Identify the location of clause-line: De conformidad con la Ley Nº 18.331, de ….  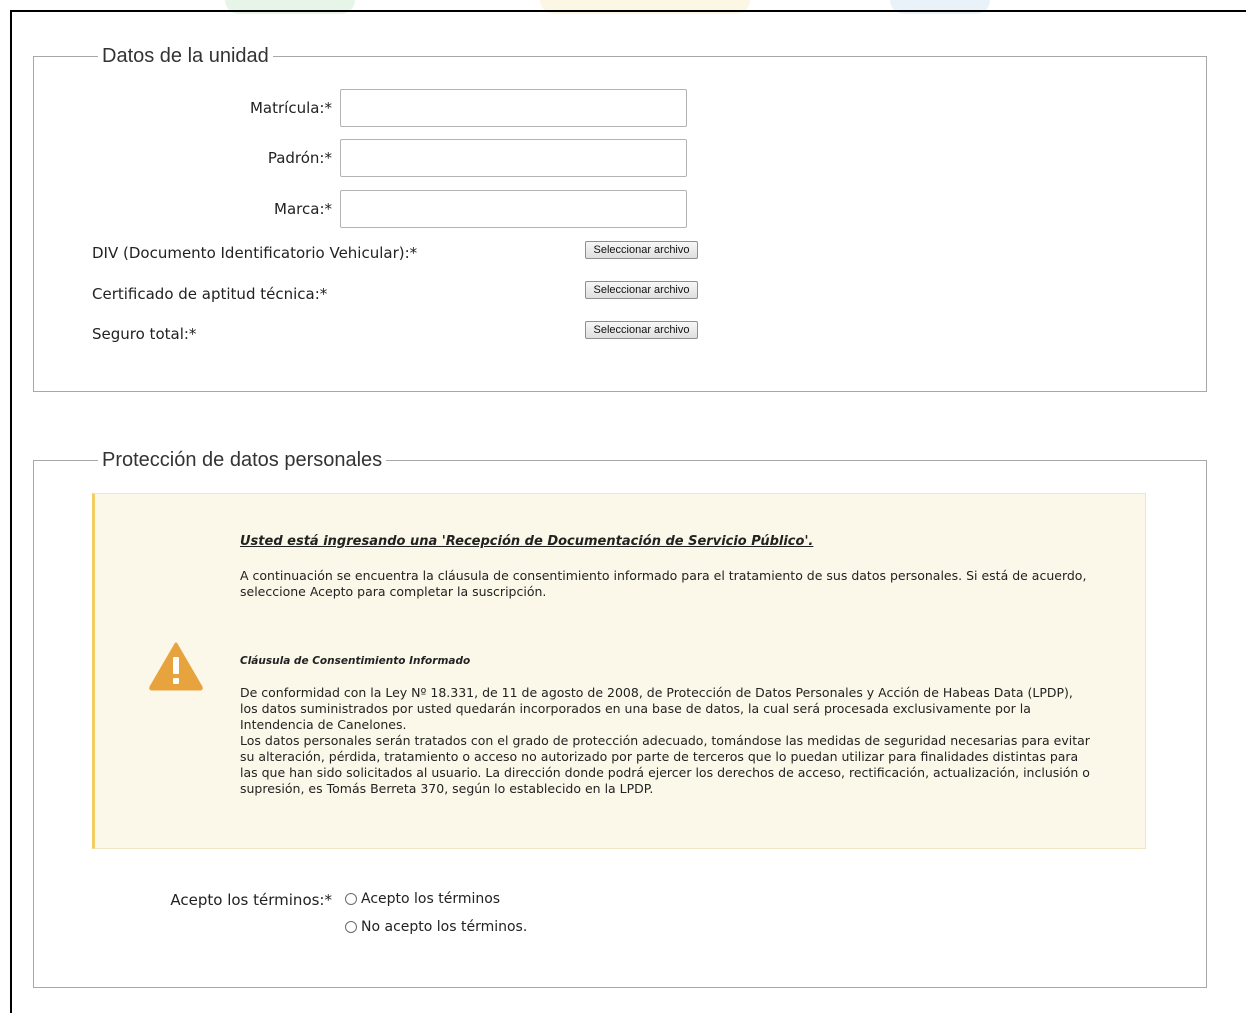
(656, 692).